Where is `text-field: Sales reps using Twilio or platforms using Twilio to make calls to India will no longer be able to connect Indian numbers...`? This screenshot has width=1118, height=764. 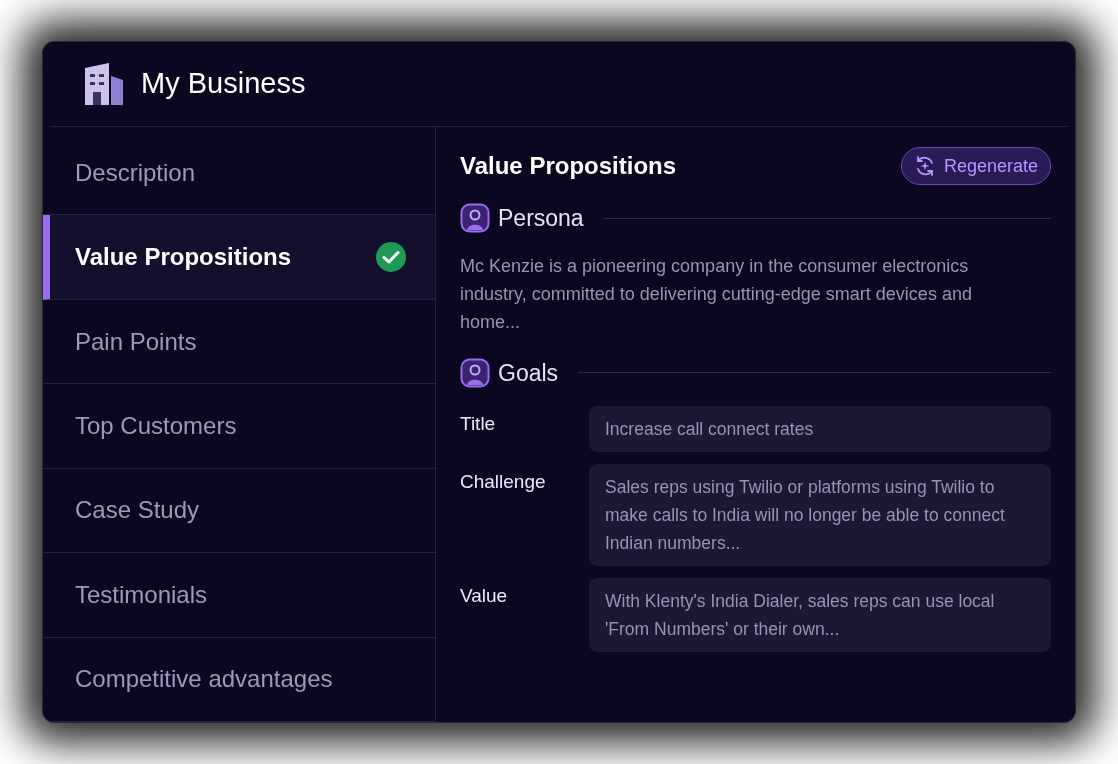 text-field: Sales reps using Twilio or platforms using Twilio to make calls to India will no longer be able to connect Indian numbers... is located at coordinates (820, 515).